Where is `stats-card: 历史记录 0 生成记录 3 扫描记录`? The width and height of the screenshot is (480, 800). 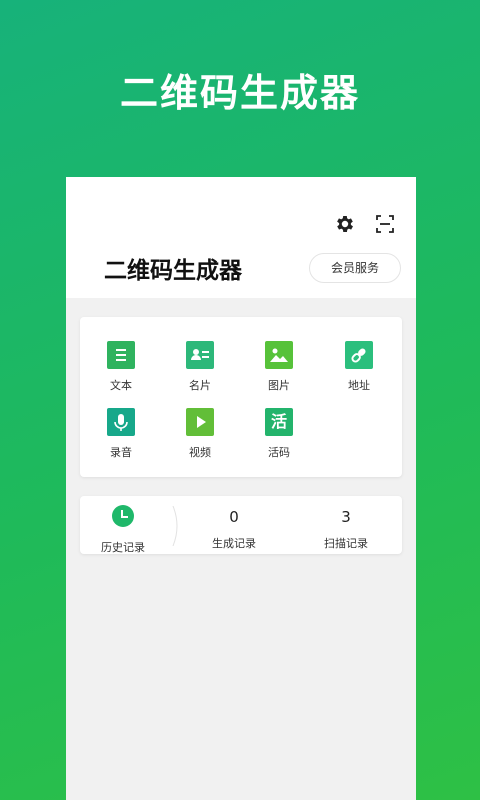
stats-card: 历史记录 0 生成记录 3 扫描记录 is located at coordinates (241, 525).